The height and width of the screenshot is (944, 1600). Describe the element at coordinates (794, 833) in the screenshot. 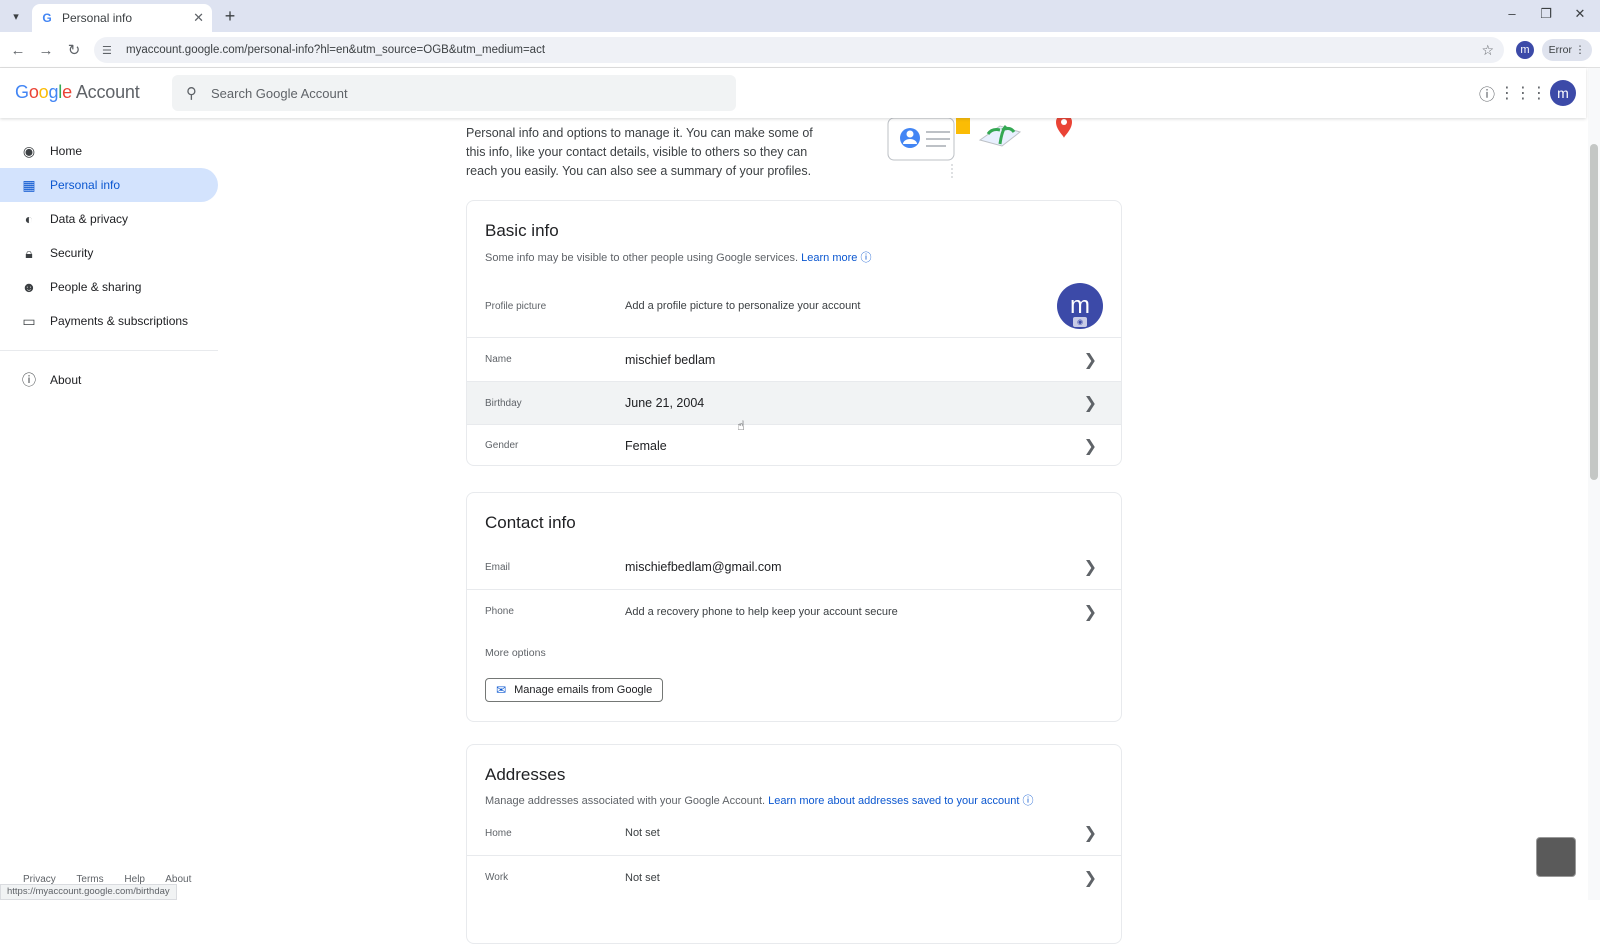

I see `home-address-row: Home Not set ❯` at that location.